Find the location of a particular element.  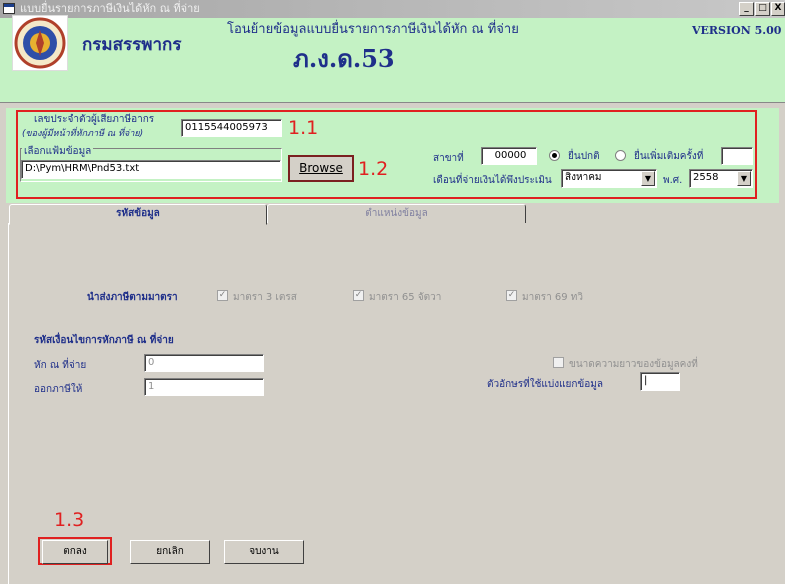

year-value: 2558 is located at coordinates (706, 177).